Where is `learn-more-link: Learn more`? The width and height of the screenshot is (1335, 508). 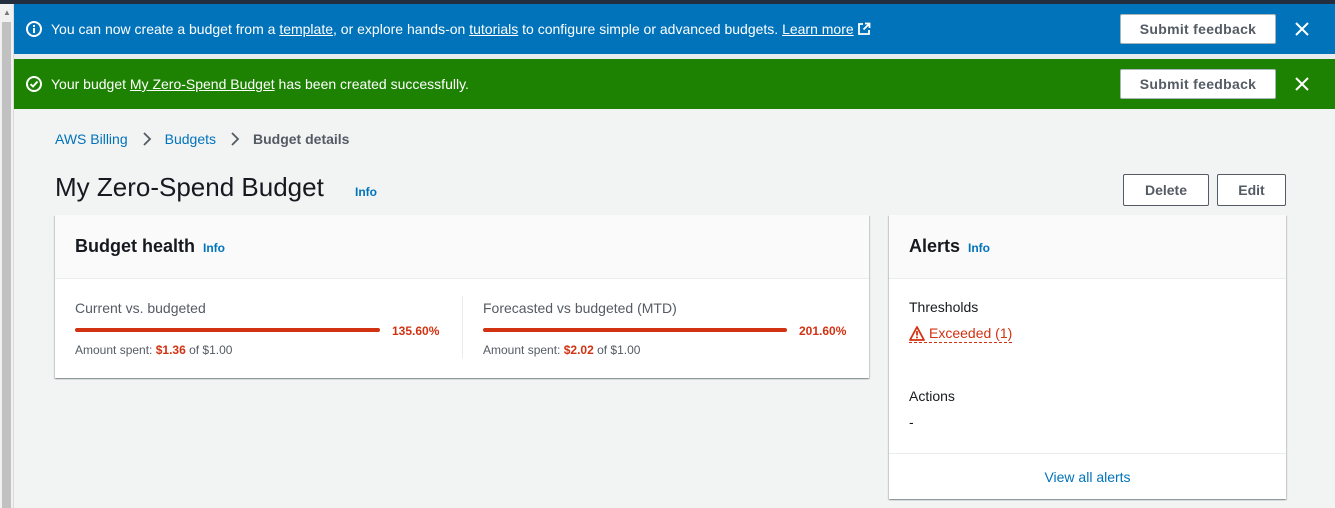
learn-more-link: Learn more is located at coordinates (818, 29).